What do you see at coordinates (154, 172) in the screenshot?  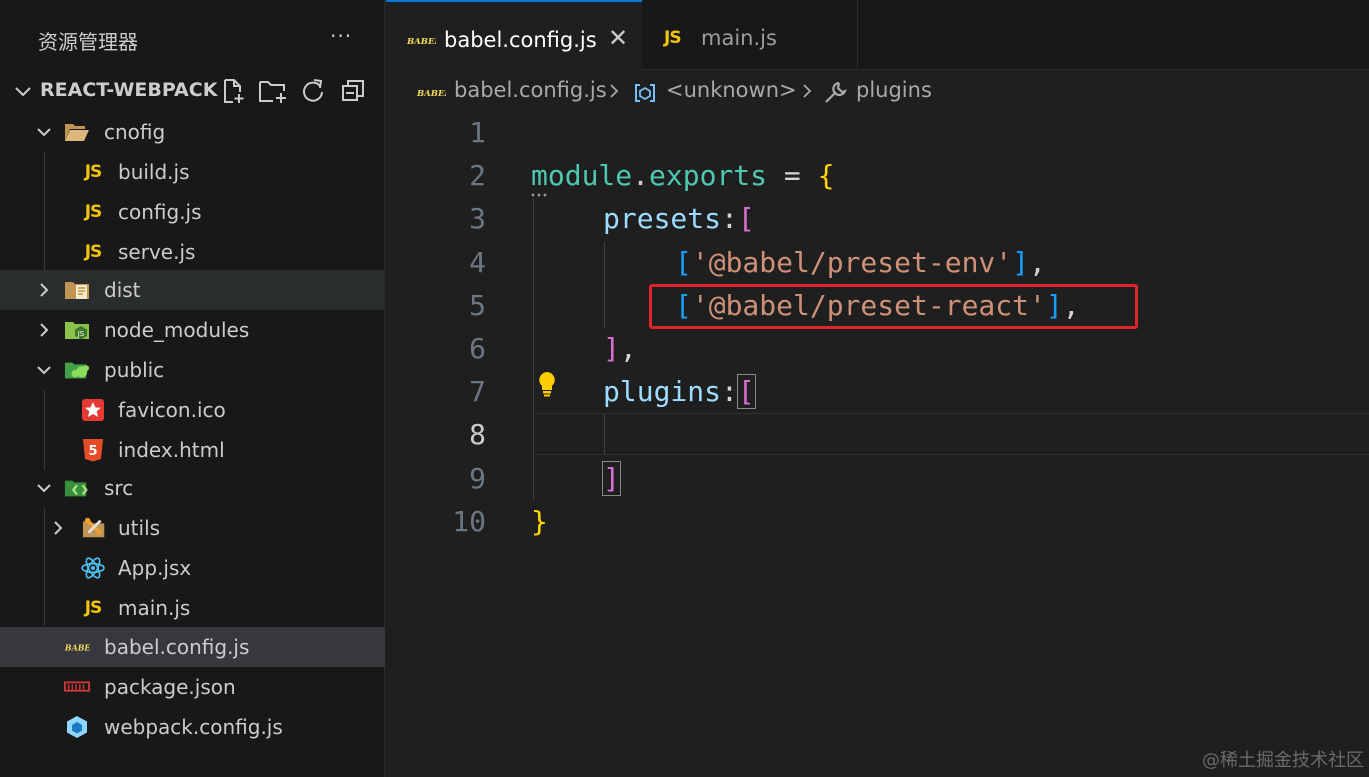 I see `tree-item-label: build.js` at bounding box center [154, 172].